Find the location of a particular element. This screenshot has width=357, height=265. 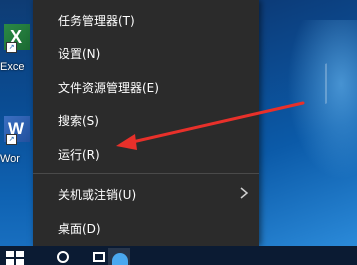

task-view-icon is located at coordinates (99, 257).